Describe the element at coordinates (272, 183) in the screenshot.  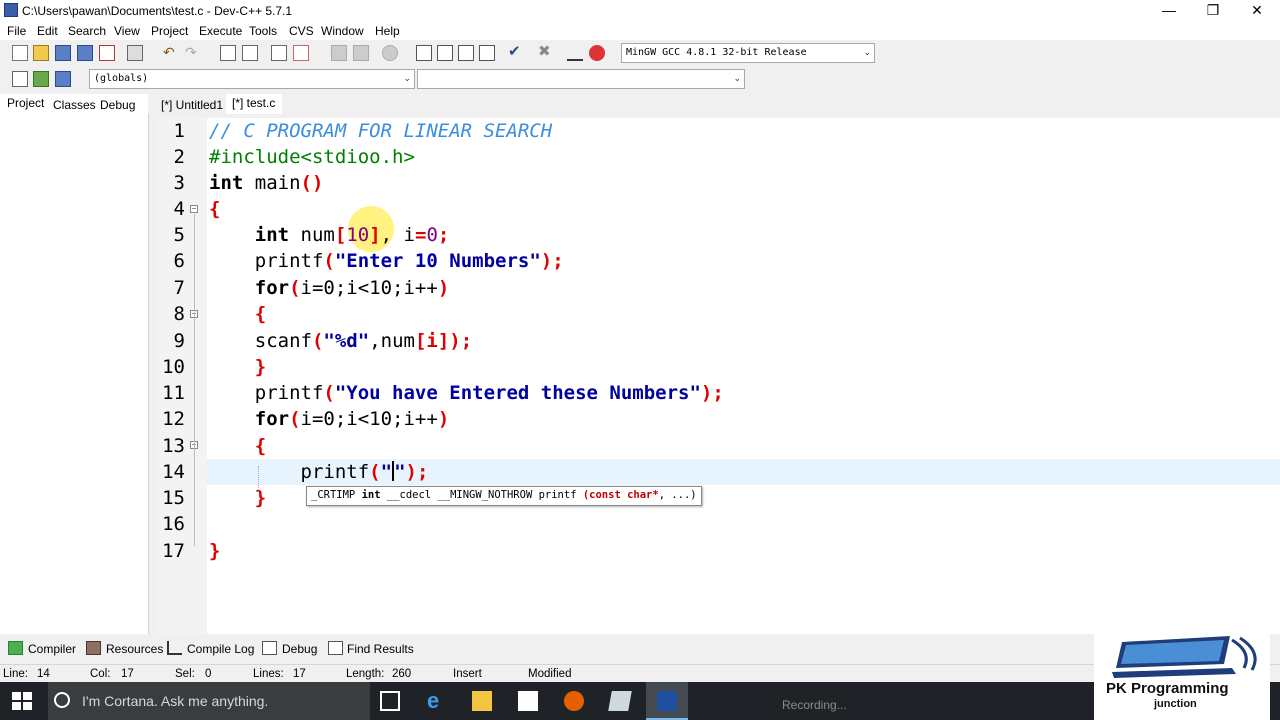
I see `identifier: main` at that location.